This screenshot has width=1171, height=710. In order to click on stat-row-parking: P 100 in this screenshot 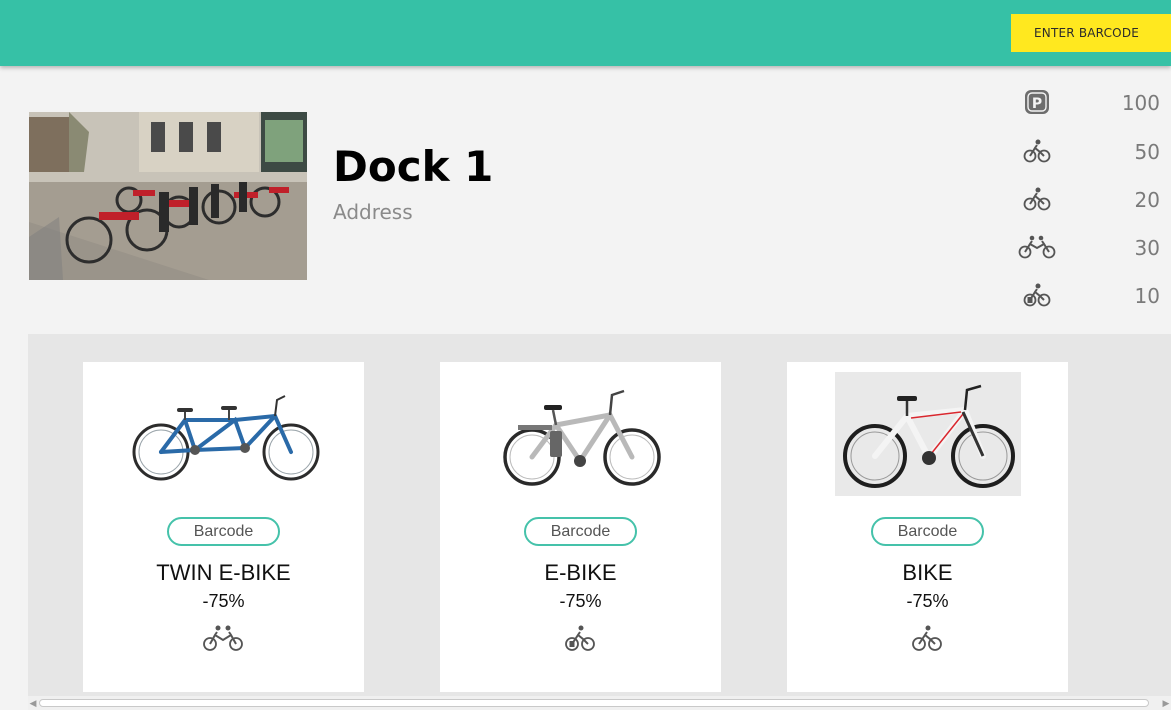, I will do `click(1090, 102)`.